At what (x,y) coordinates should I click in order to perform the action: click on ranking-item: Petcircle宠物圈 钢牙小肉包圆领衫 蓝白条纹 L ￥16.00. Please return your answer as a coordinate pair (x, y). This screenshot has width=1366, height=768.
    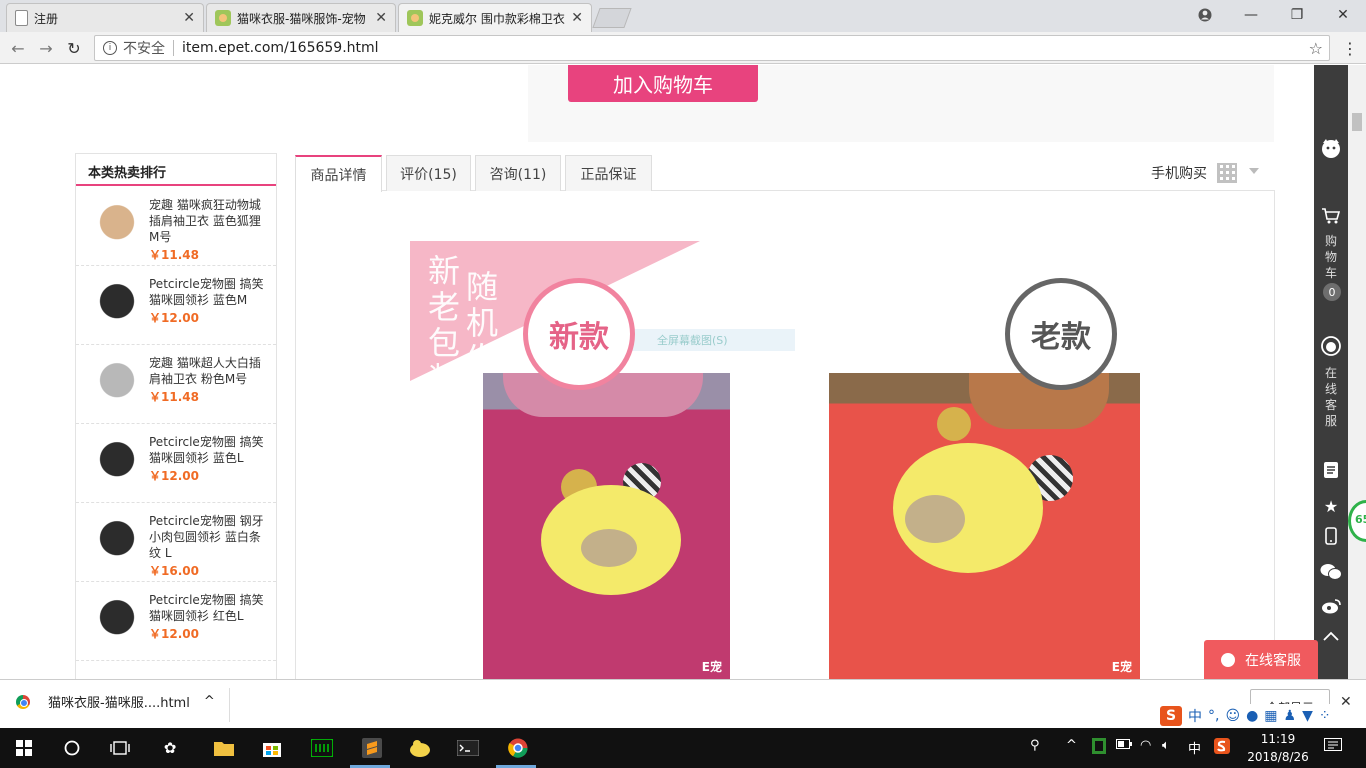
    Looking at the image, I should click on (176, 542).